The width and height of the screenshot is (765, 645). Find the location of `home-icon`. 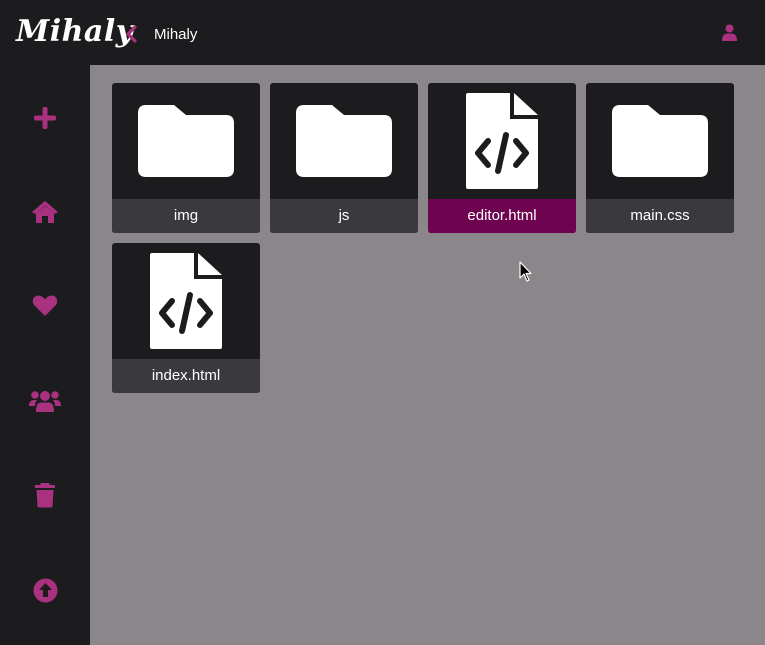

home-icon is located at coordinates (45, 212).